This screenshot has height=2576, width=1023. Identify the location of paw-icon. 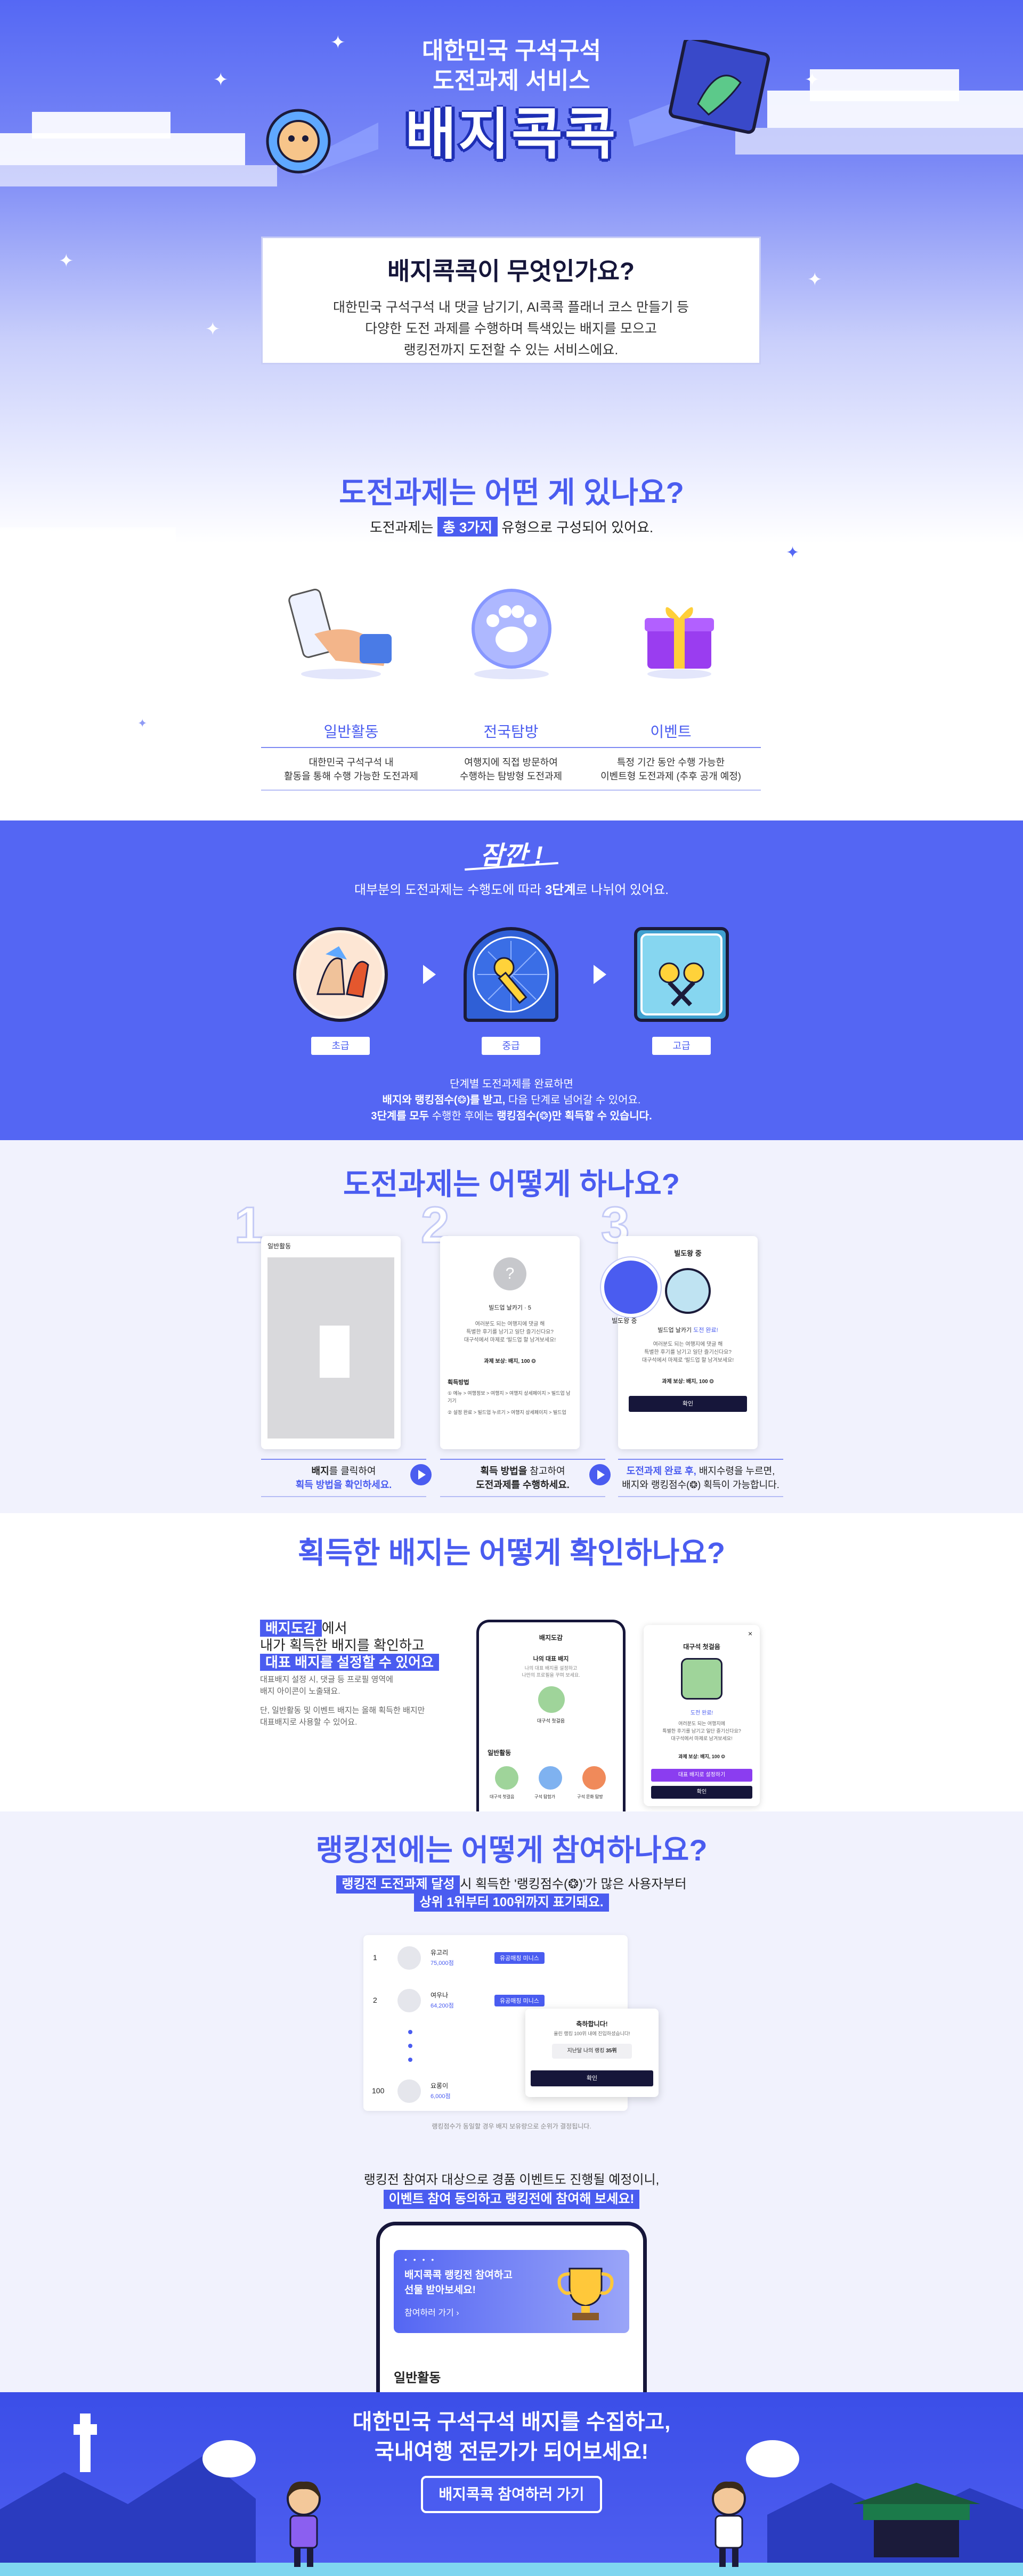
(511, 634).